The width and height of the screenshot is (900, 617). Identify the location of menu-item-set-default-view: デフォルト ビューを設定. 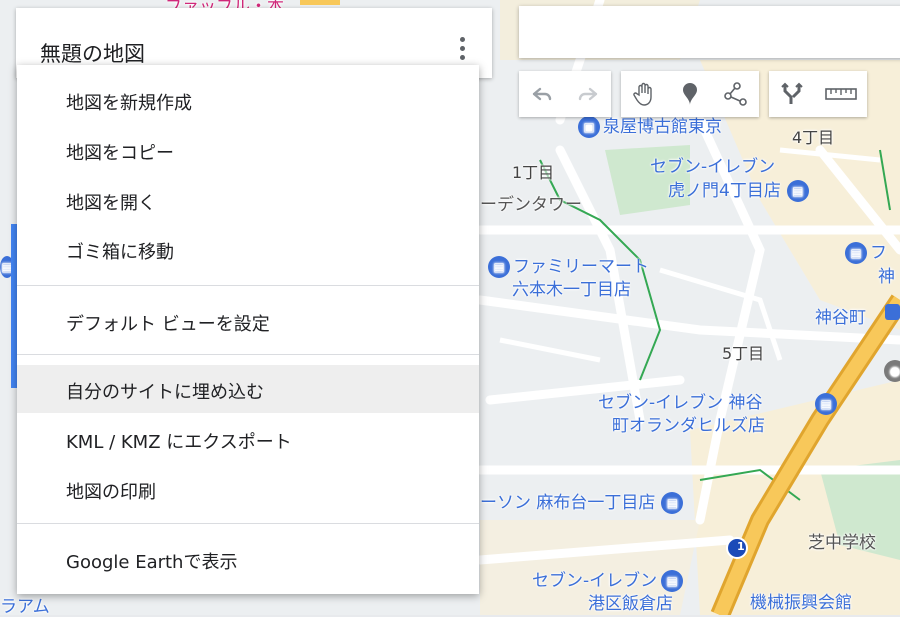
(248, 321).